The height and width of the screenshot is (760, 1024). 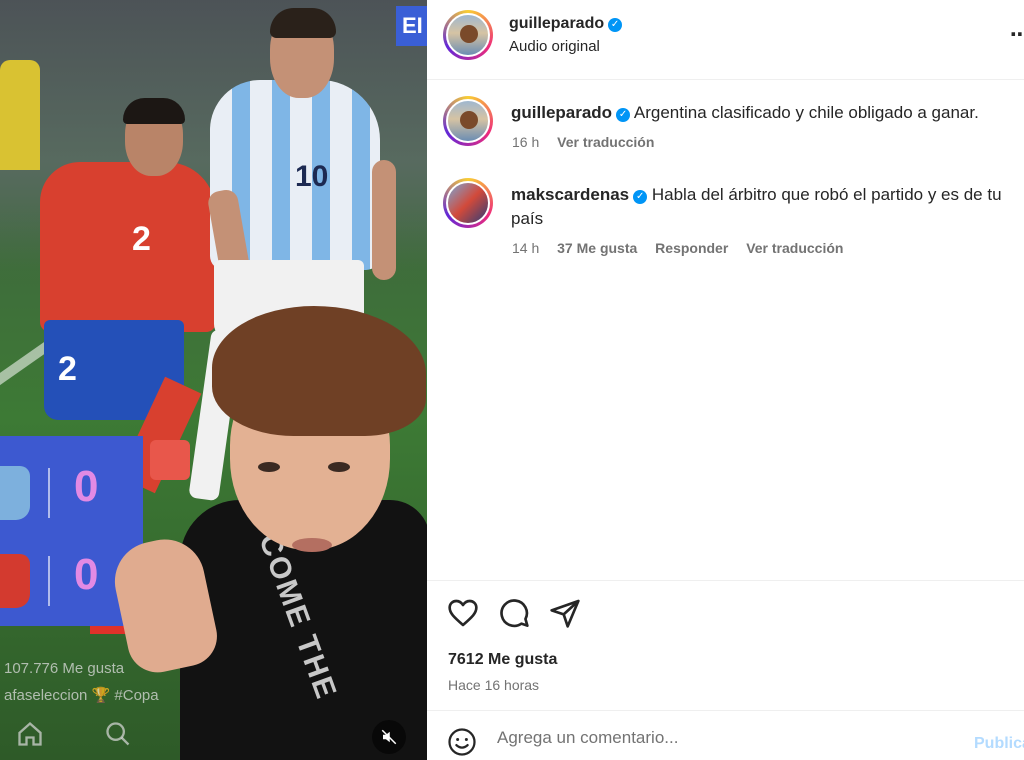 I want to click on background-home-icon, so click(x=30, y=733).